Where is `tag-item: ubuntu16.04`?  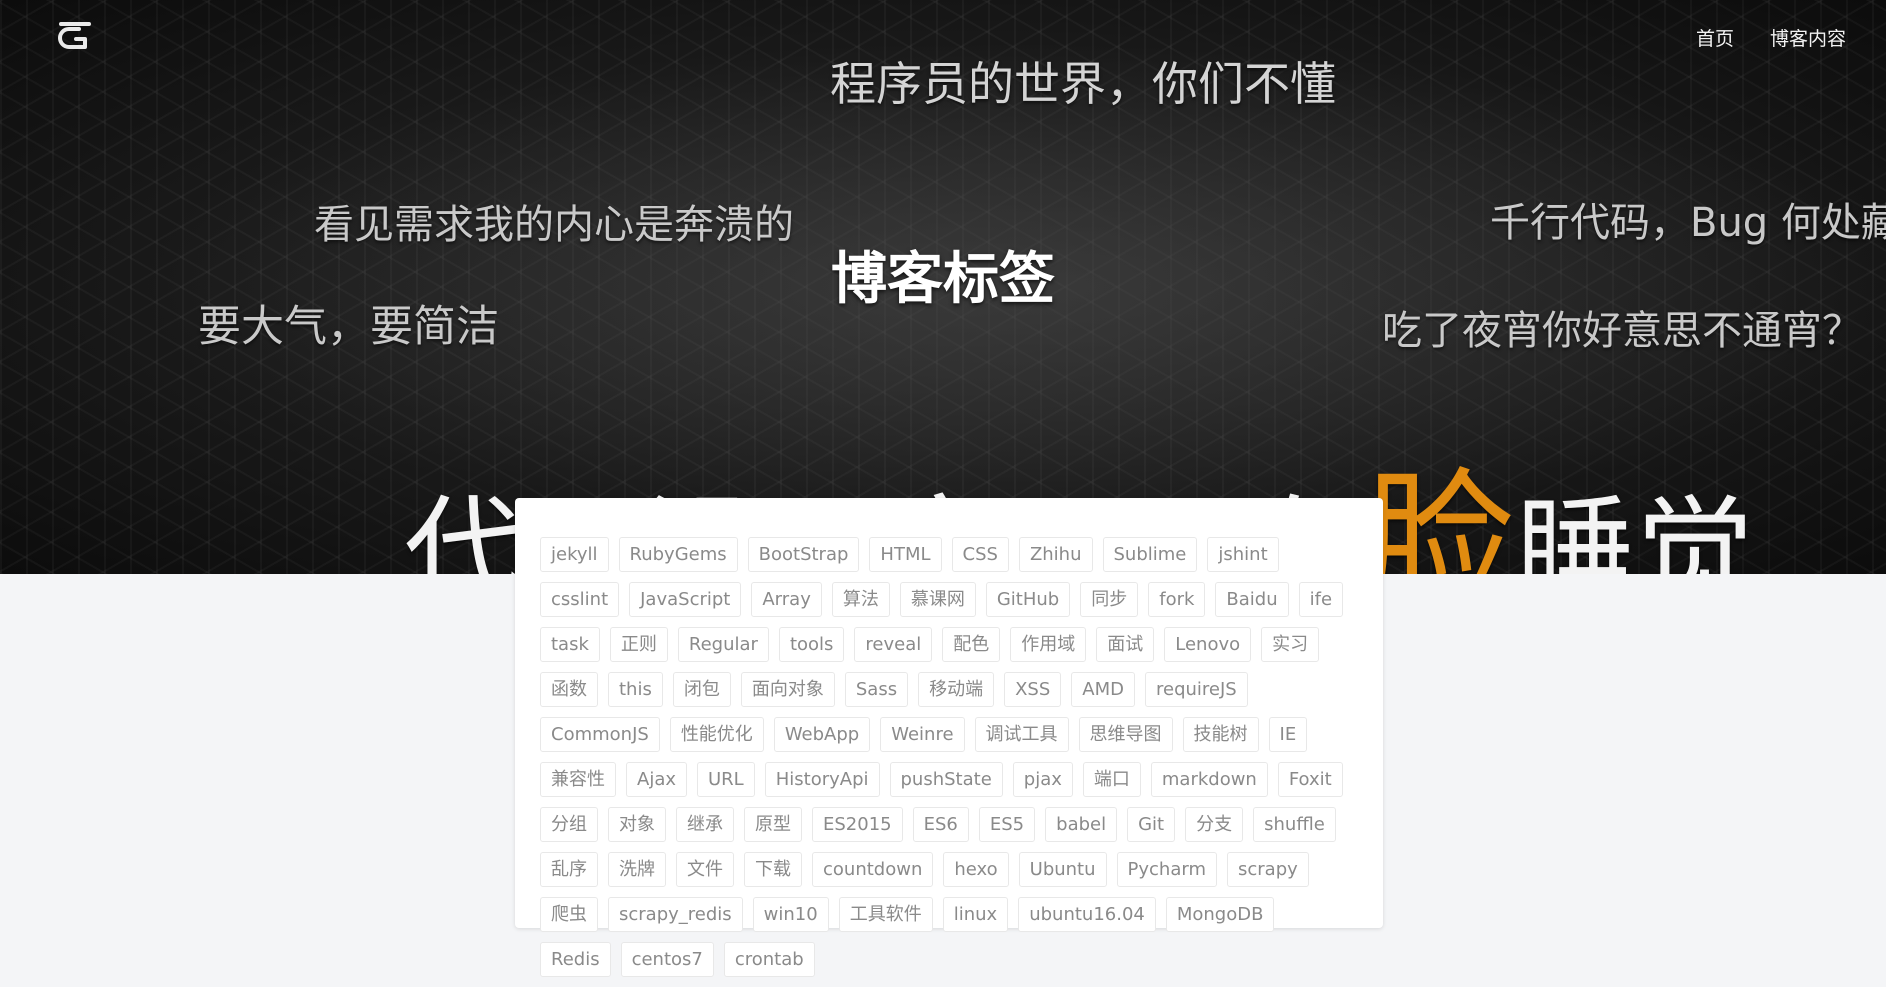 tag-item: ubuntu16.04 is located at coordinates (1087, 914).